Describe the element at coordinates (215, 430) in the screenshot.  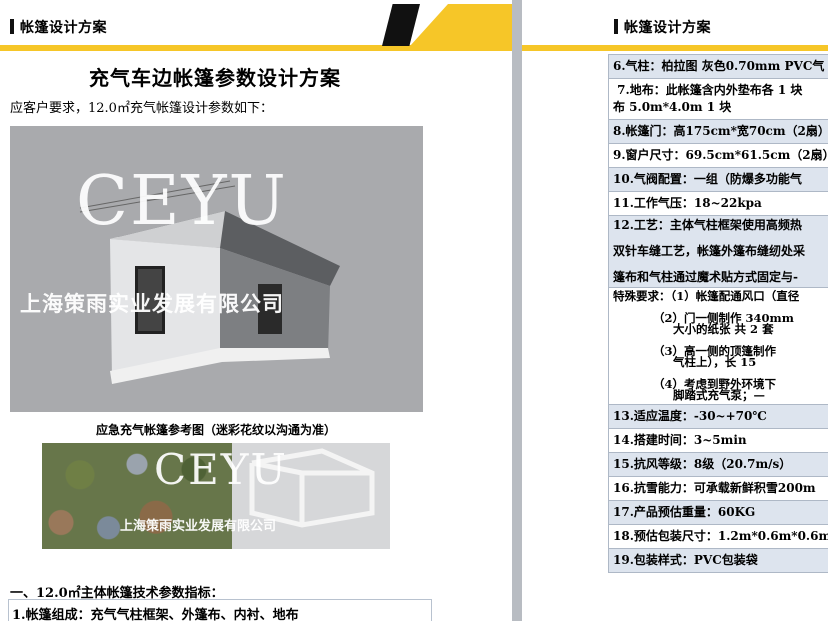
I see `image-caption: 应急充气帐篷参考图（迷彩花纹以沟通为准）` at that location.